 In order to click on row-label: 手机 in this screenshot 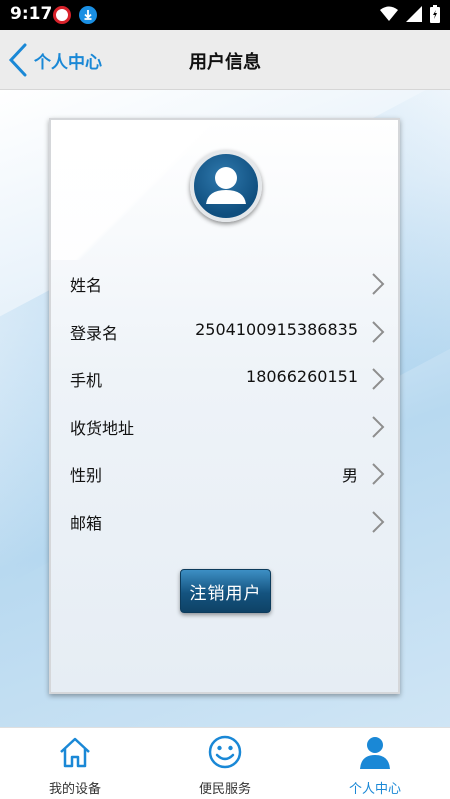, I will do `click(86, 380)`.